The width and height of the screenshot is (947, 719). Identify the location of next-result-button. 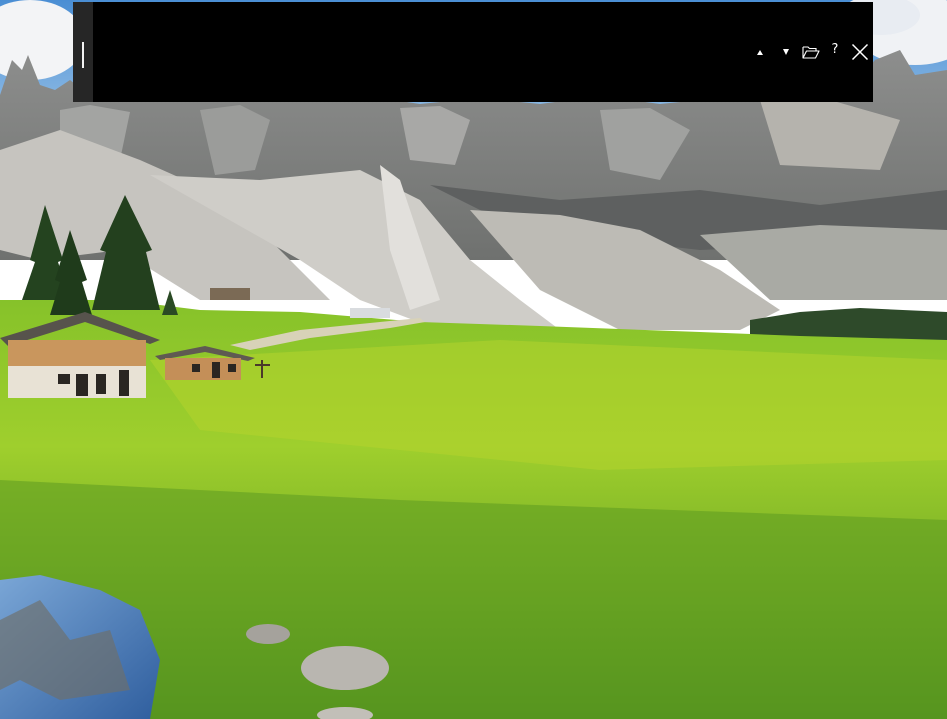
(786, 52).